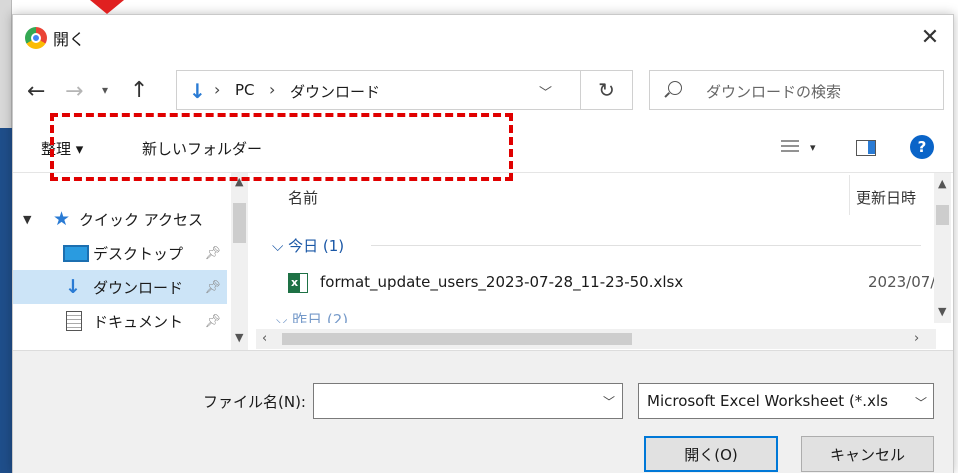 The image size is (958, 473). Describe the element at coordinates (675, 88) in the screenshot. I see `search-icon` at that location.